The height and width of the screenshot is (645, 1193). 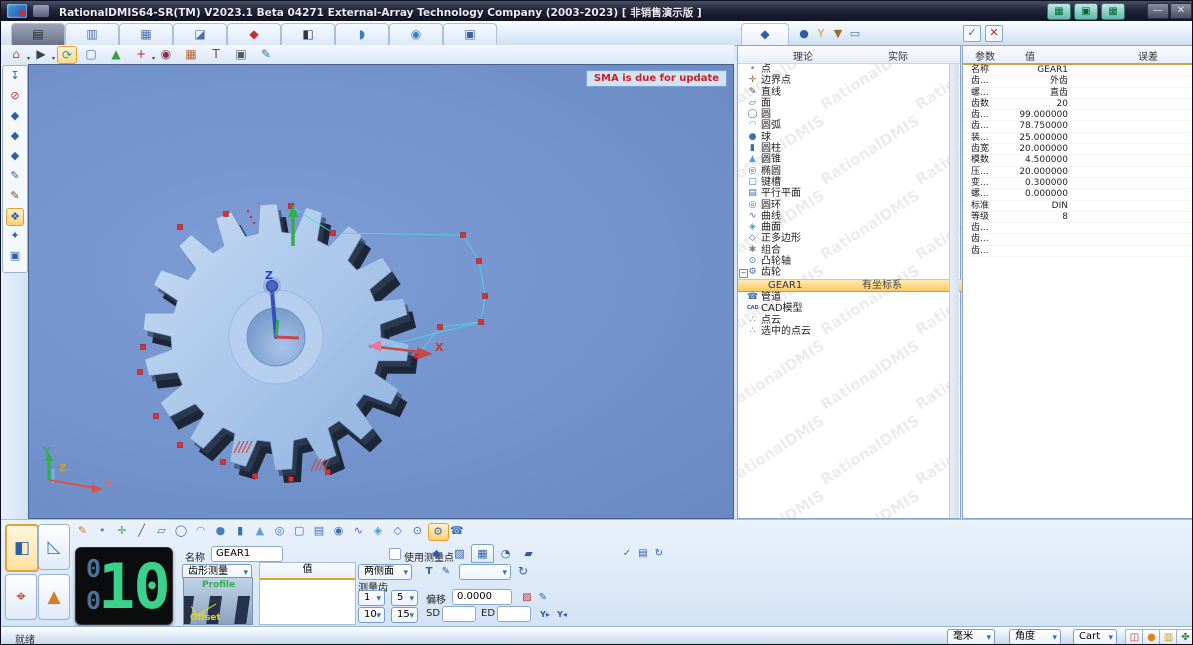 I want to click on palette-icon: ▦, so click(x=191, y=54).